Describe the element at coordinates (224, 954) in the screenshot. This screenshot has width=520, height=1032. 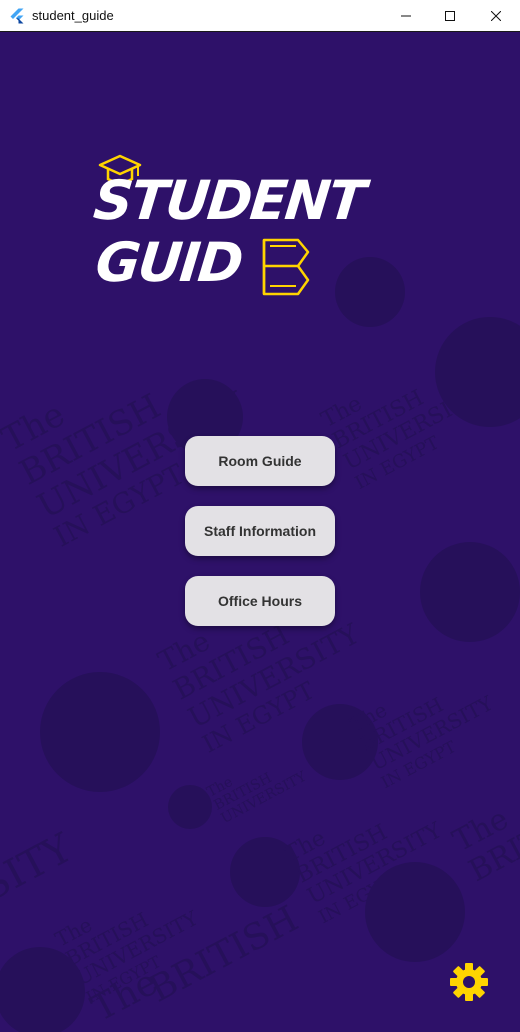
I see `svg-text: BRITISH` at that location.